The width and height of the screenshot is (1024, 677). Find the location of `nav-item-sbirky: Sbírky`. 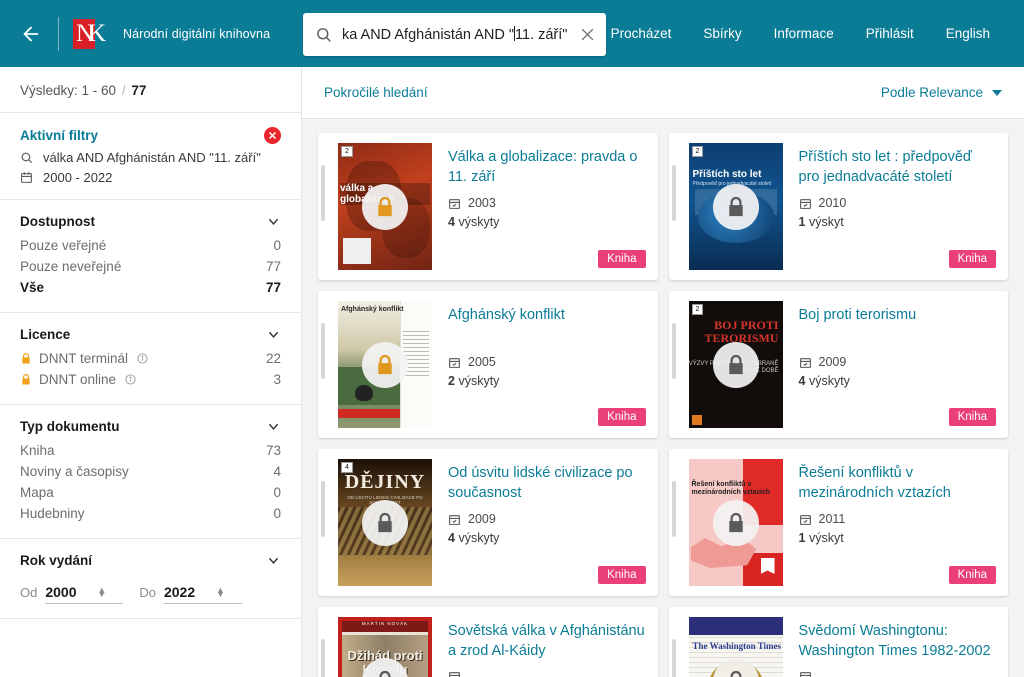

nav-item-sbirky: Sbírky is located at coordinates (722, 33).